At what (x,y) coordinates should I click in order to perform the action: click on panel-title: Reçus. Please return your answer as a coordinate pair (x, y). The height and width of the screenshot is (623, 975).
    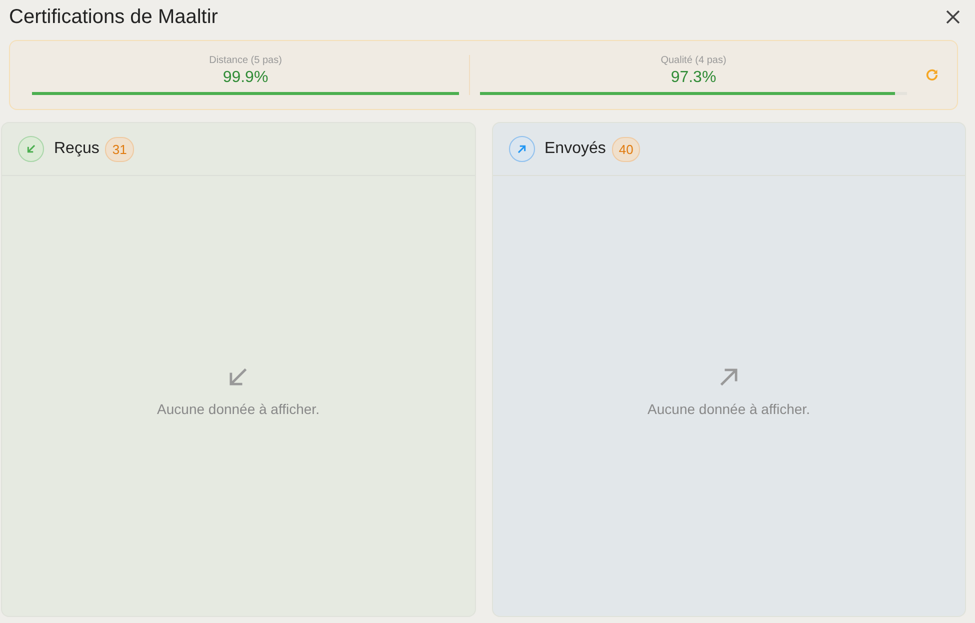
    Looking at the image, I should click on (77, 149).